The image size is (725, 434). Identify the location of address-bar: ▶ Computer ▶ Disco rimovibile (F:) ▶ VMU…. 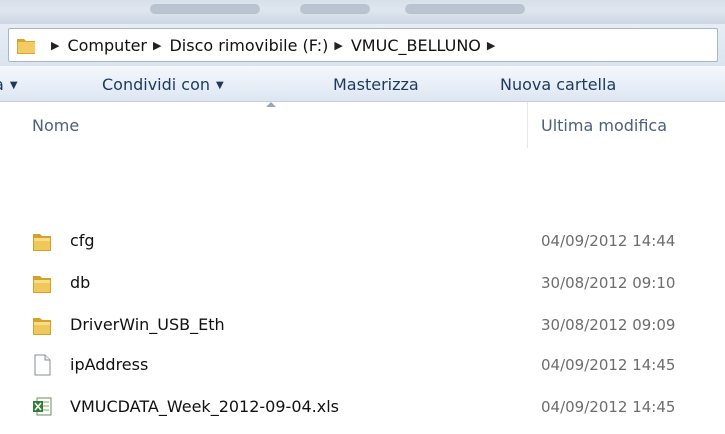
(363, 45).